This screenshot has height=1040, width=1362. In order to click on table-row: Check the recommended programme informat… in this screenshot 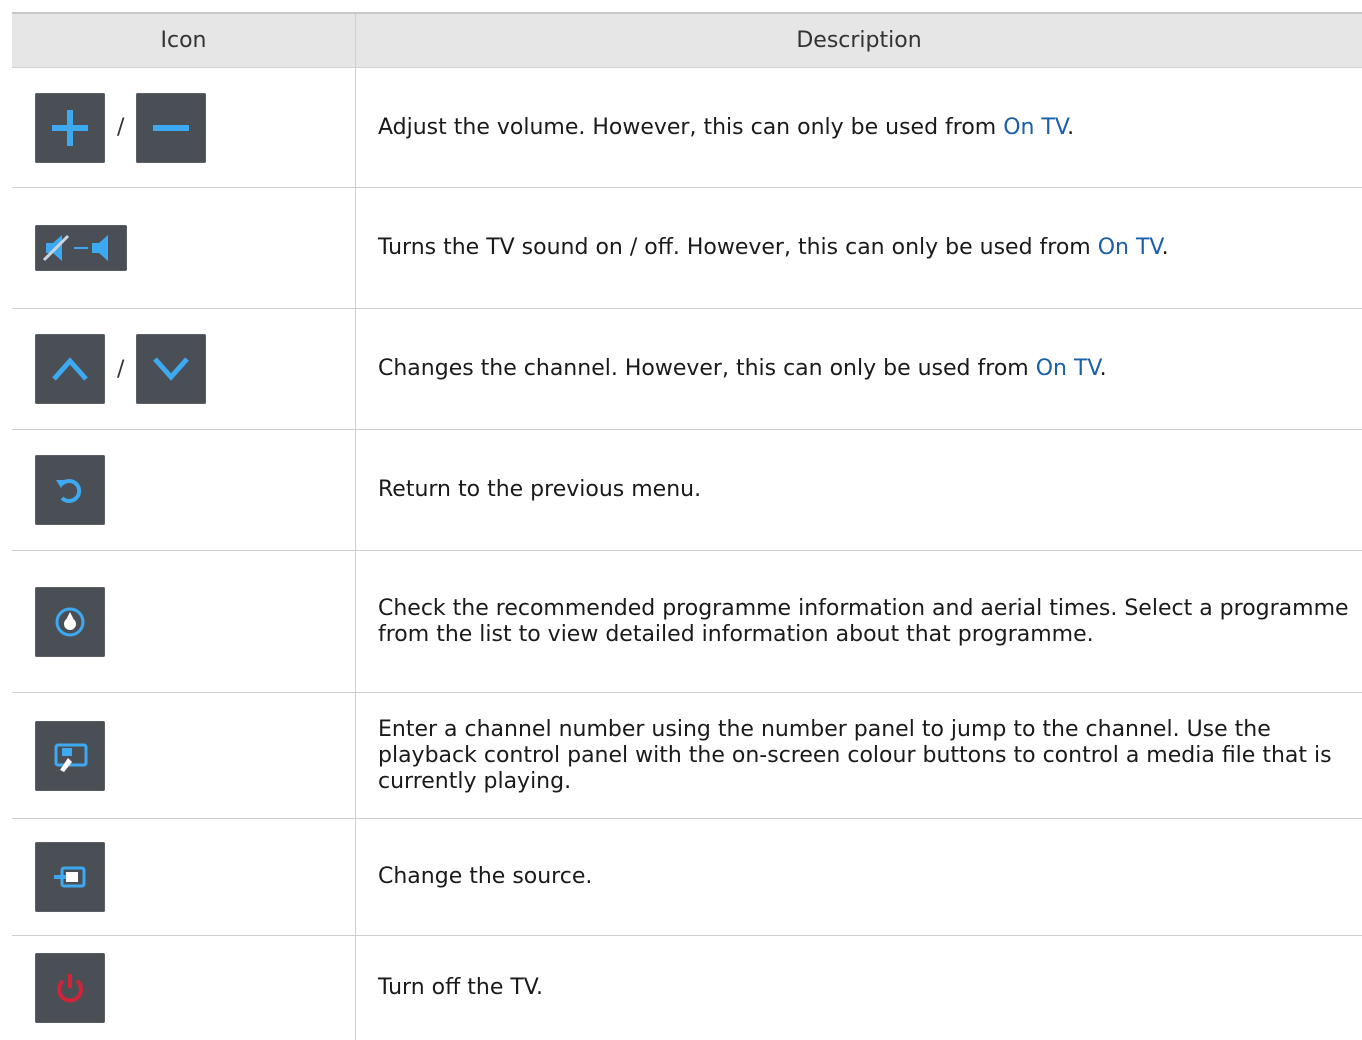, I will do `click(687, 622)`.